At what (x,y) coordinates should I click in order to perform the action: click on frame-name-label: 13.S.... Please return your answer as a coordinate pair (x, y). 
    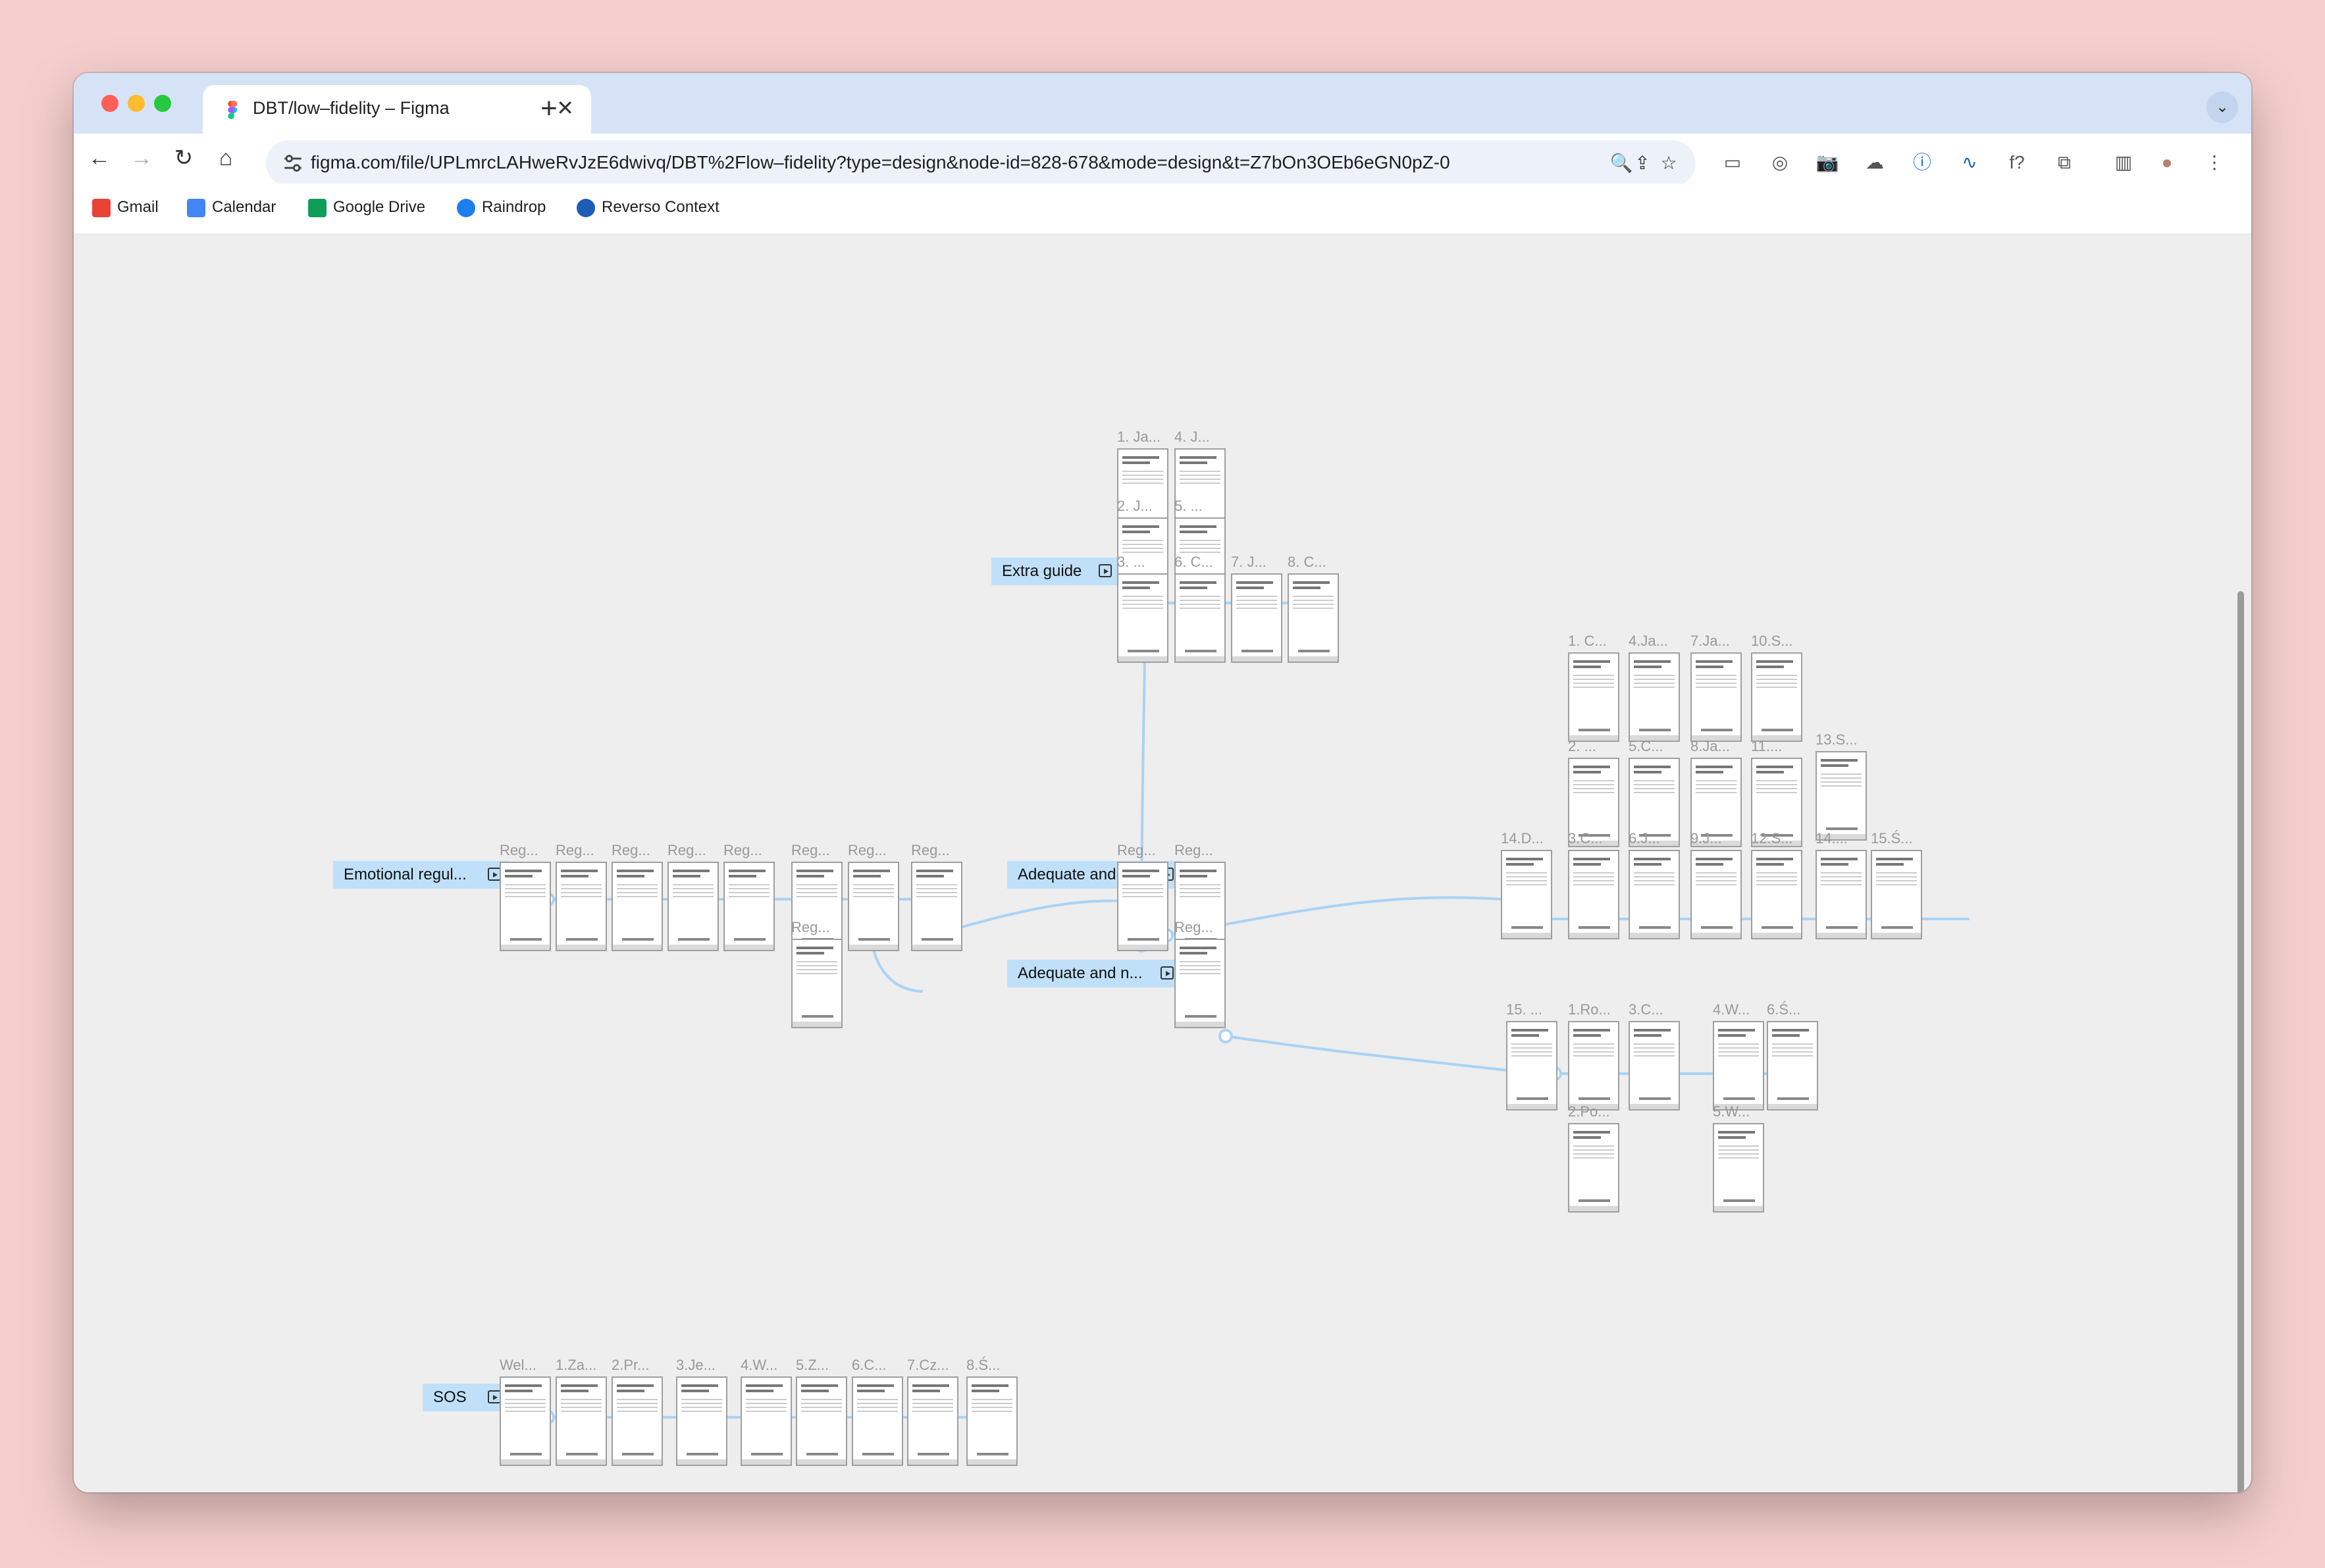
    Looking at the image, I should click on (1837, 740).